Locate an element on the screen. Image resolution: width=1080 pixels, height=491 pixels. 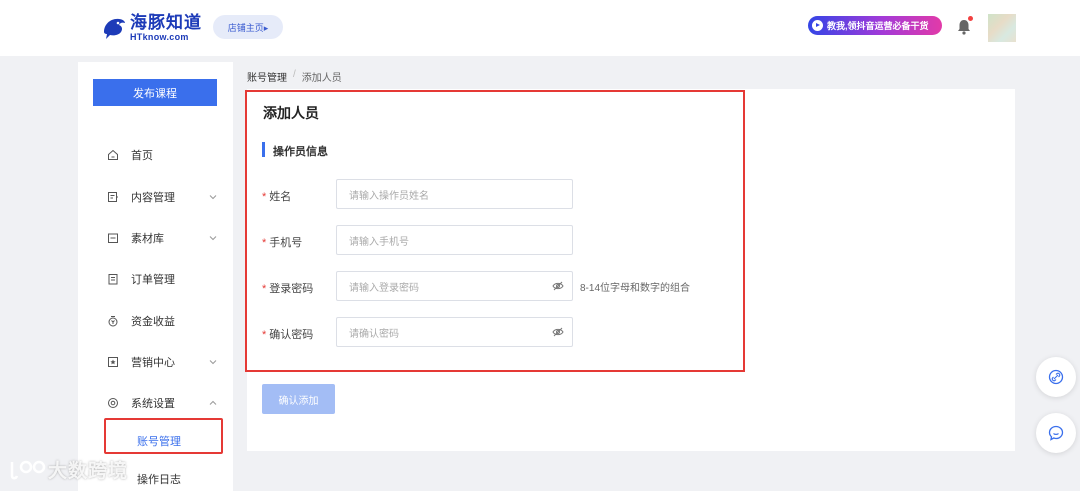
publish-course-button: 发布课程 is located at coordinates (155, 92).